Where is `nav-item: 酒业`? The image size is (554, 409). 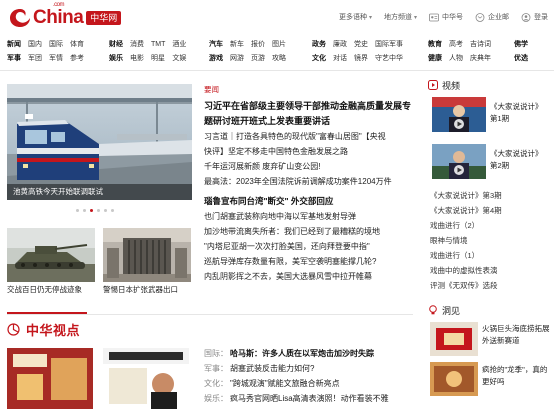 nav-item: 酒业 is located at coordinates (179, 45).